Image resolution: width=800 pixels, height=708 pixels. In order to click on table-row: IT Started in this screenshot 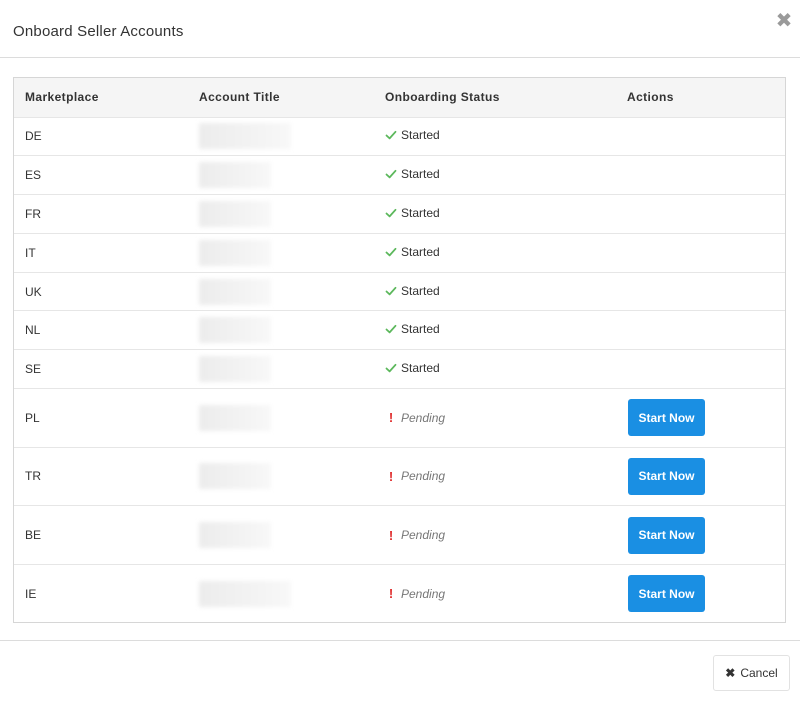, I will do `click(399, 252)`.